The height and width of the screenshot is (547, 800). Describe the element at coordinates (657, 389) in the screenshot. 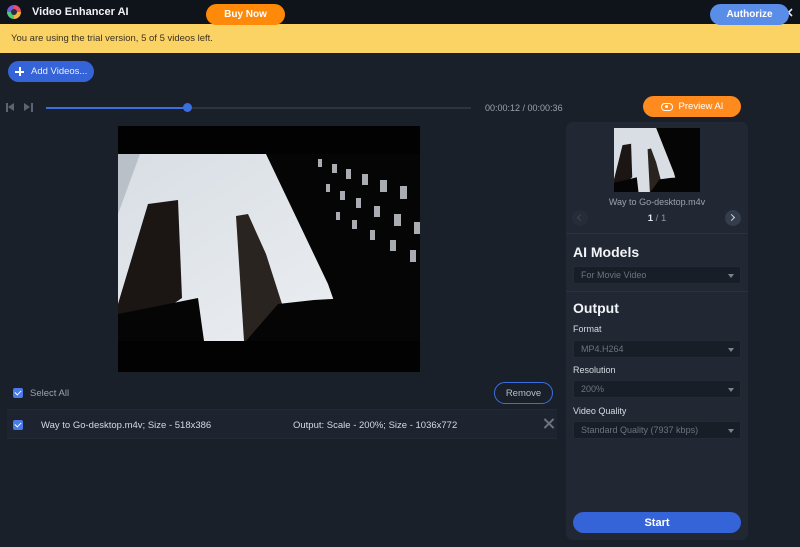

I see `resolution-select: 200%` at that location.